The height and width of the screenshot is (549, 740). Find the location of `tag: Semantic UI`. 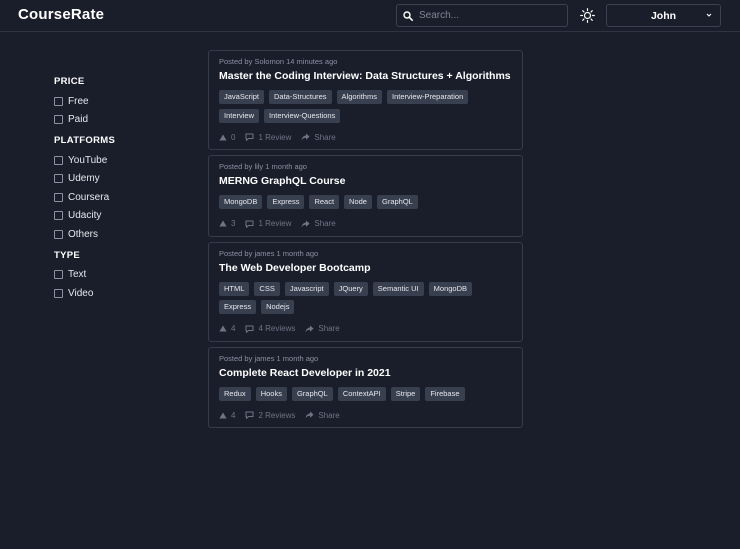

tag: Semantic UI is located at coordinates (398, 288).